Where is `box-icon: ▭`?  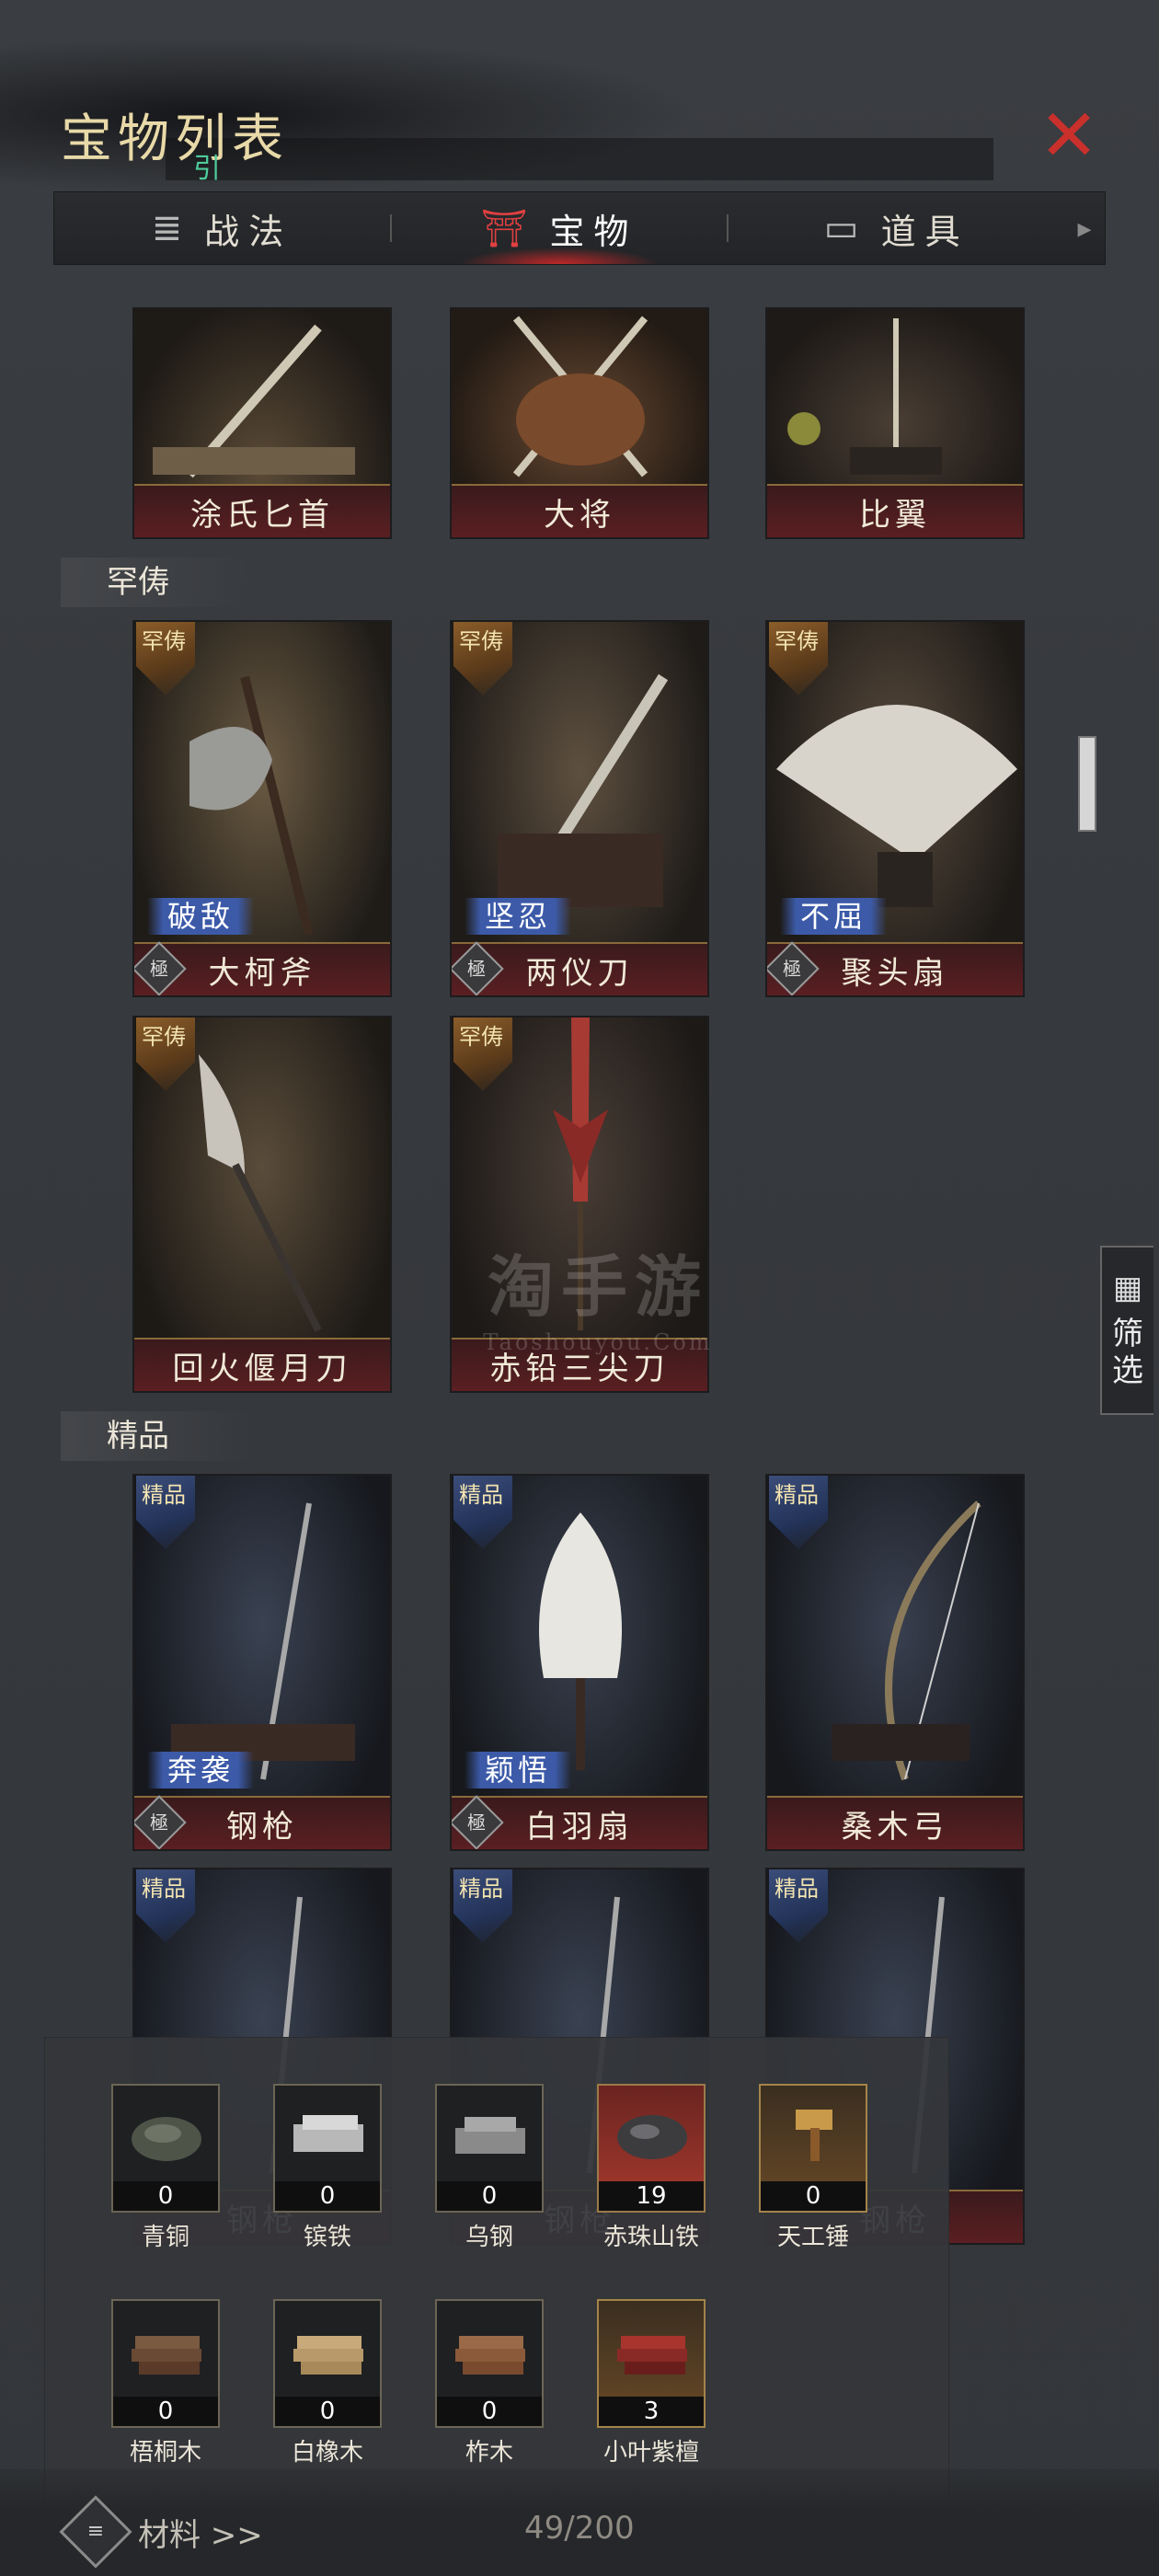 box-icon: ▭ is located at coordinates (845, 228).